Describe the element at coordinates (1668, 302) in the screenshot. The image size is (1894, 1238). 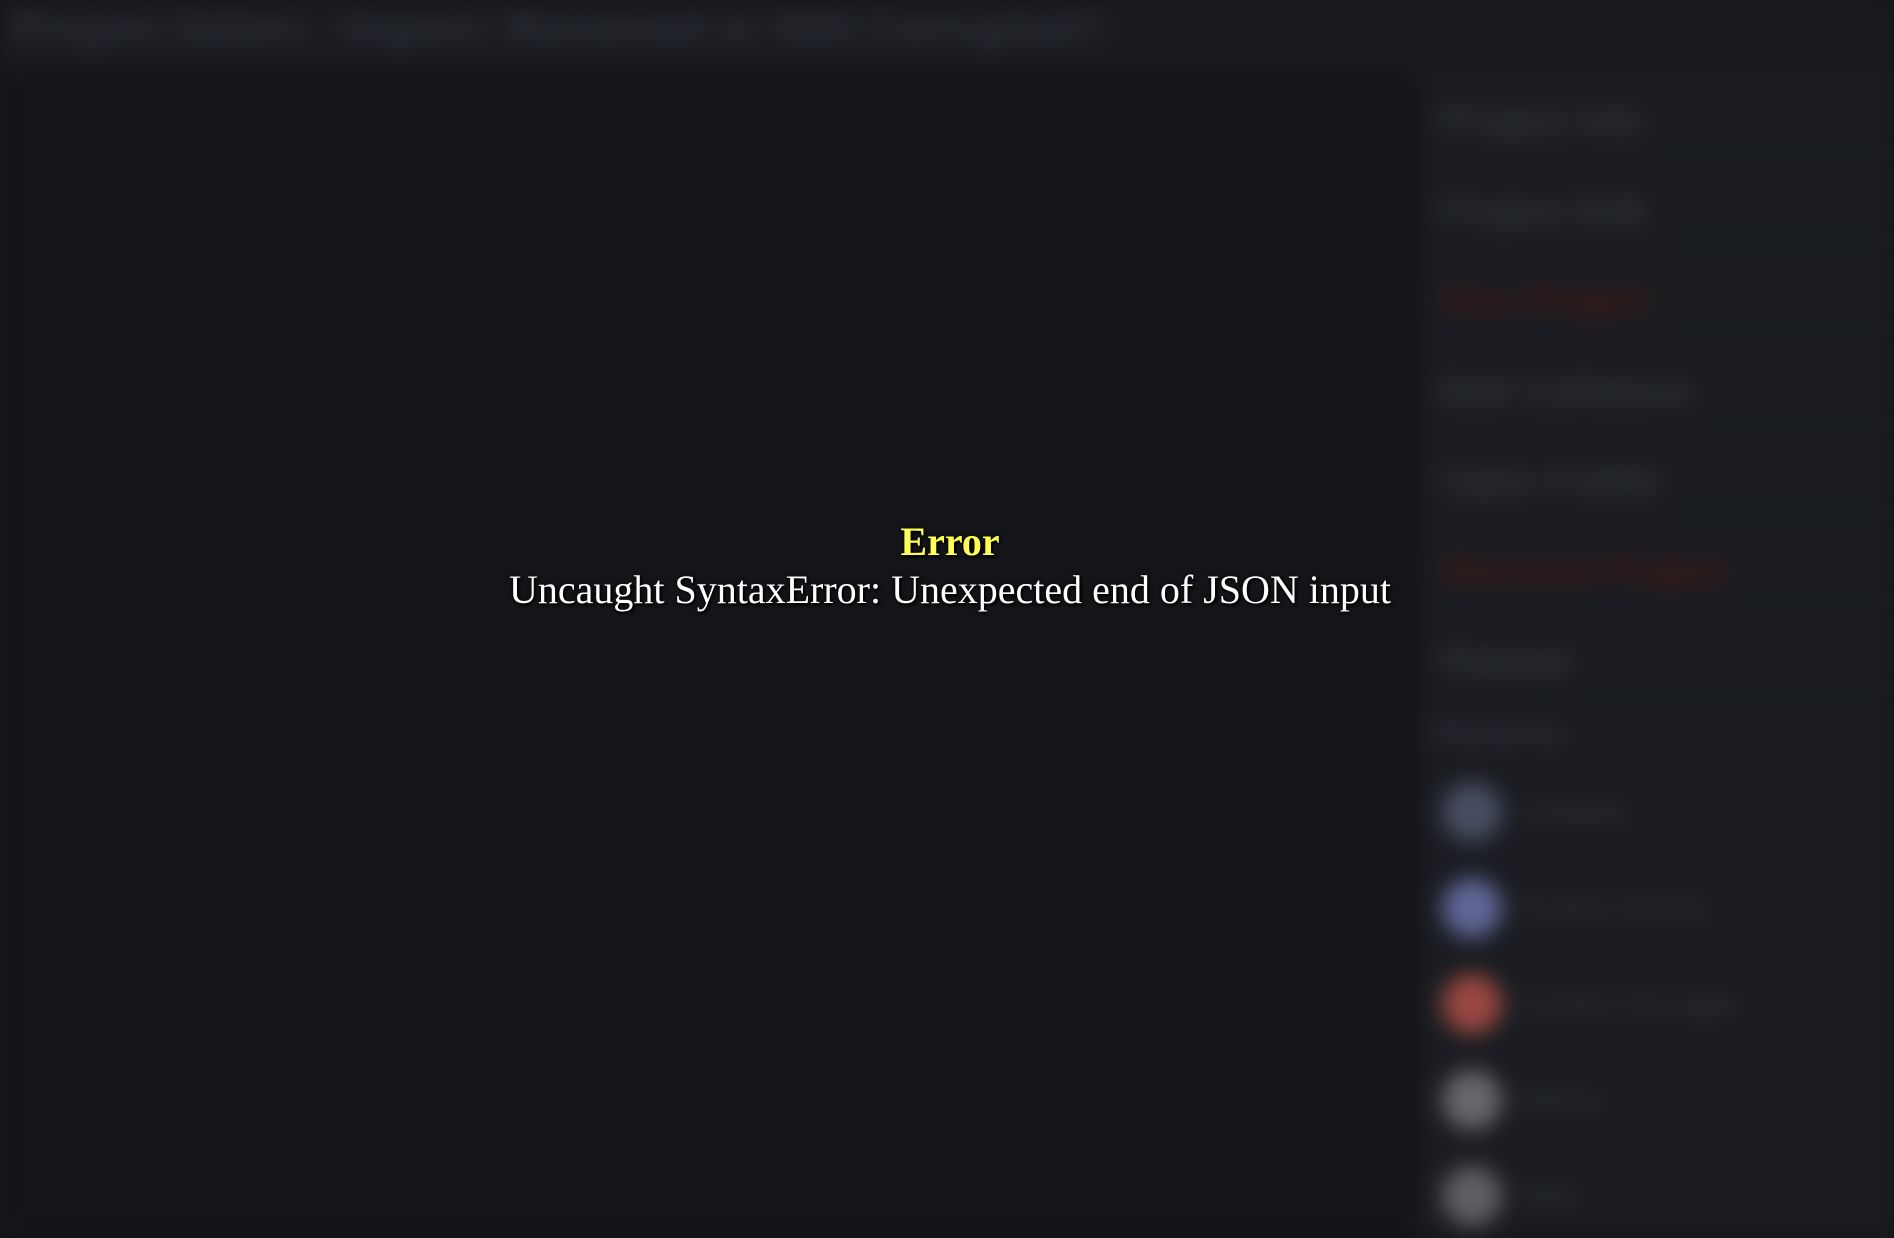
I see `panel-row-run-project: Run Project` at that location.